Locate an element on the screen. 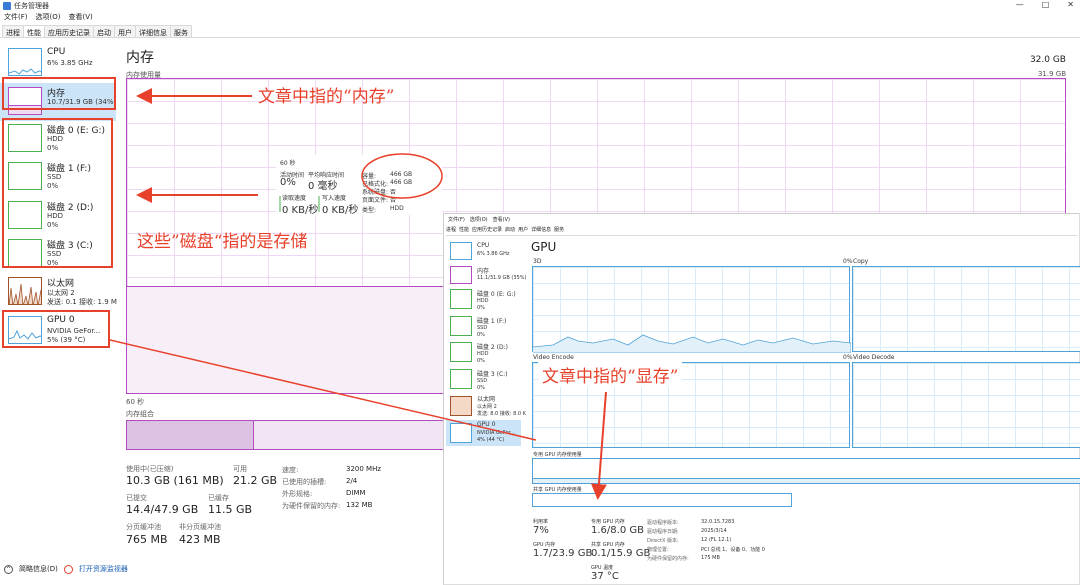 The height and width of the screenshot is (585, 1080). gpu-inset-menu: 文件(F) 选项(O) 查看(V) is located at coordinates (479, 219).